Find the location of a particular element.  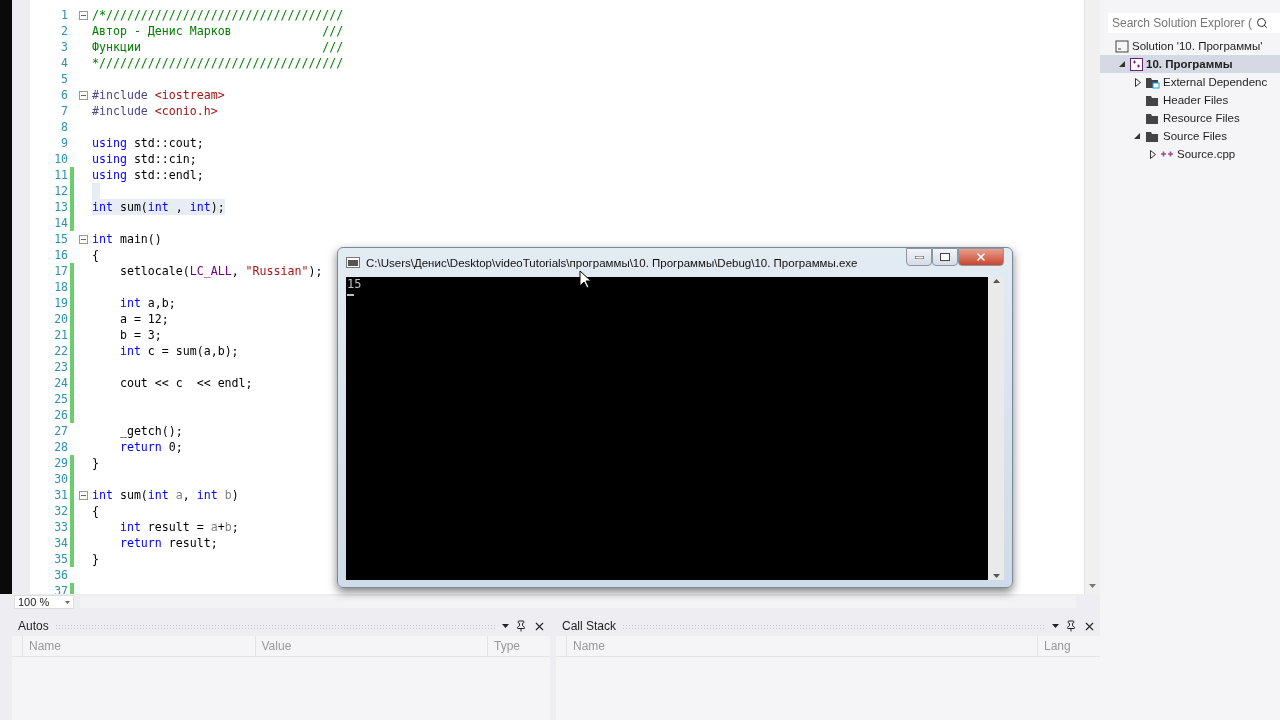

line-number: 16 is located at coordinates (60, 255).